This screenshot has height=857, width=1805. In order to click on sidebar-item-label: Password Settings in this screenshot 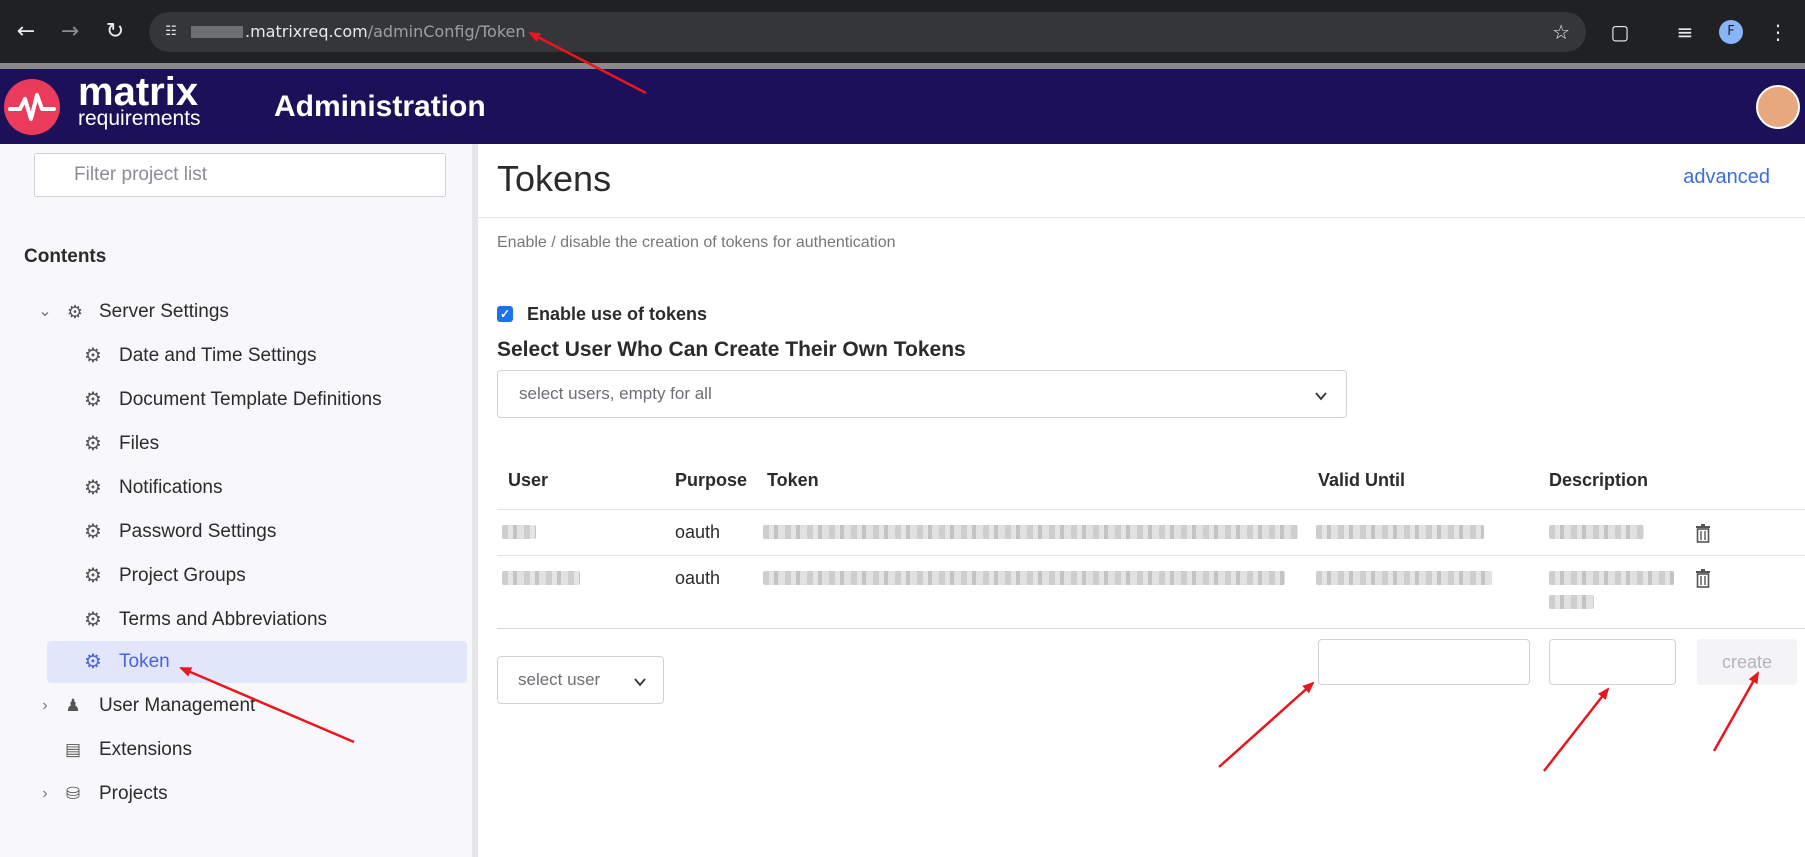, I will do `click(198, 531)`.